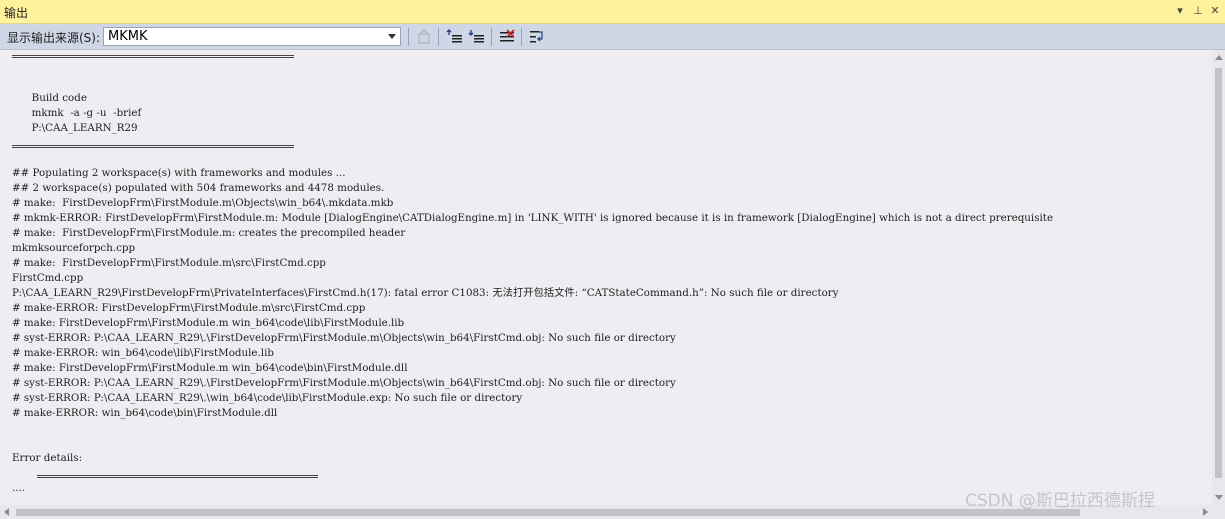 This screenshot has height=519, width=1225. I want to click on output-line: FirstCmd.cpp, so click(48, 278).